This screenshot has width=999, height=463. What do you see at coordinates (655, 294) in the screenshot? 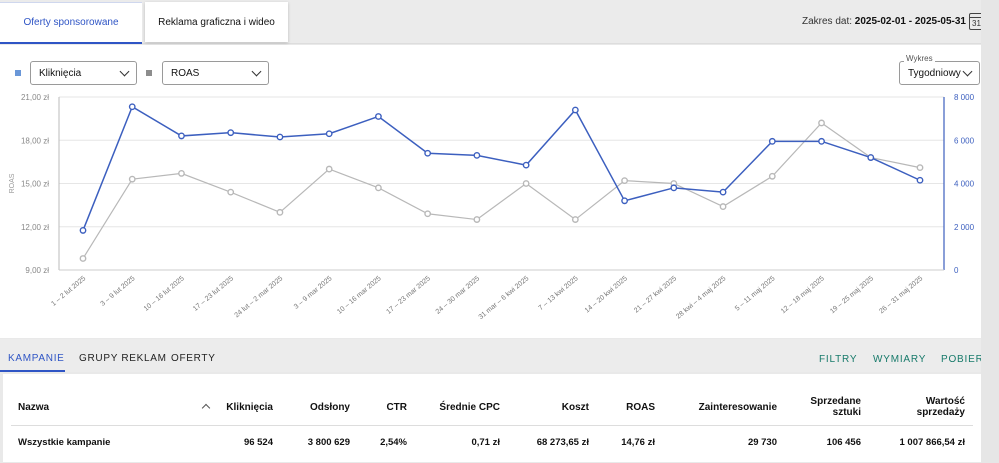
I see `x-tick-label: 21 – 27 kwi 2025` at bounding box center [655, 294].